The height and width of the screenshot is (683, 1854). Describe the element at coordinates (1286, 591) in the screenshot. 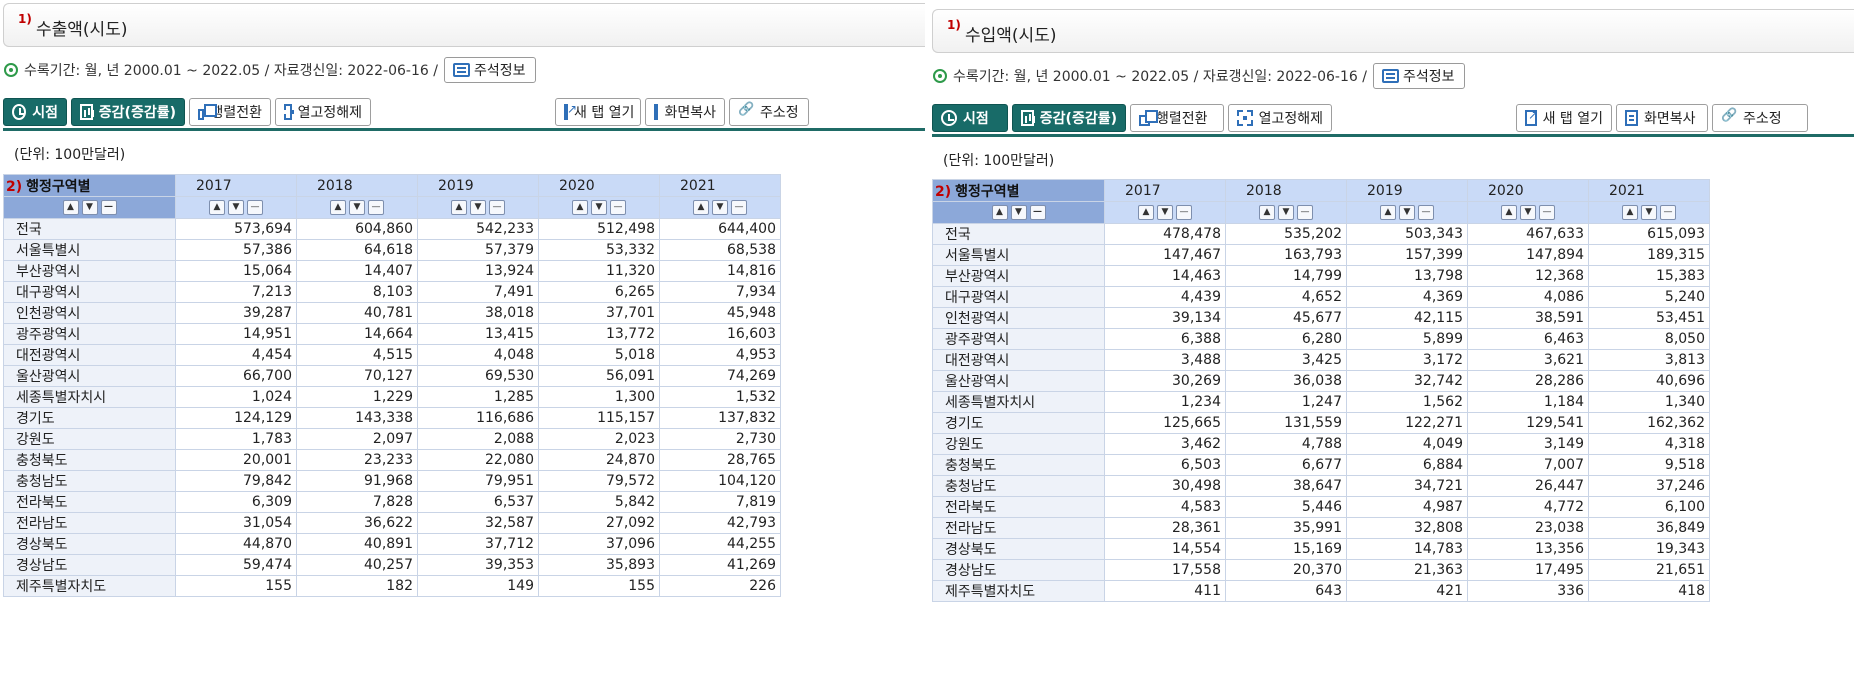

I see `table-cell: 643` at that location.